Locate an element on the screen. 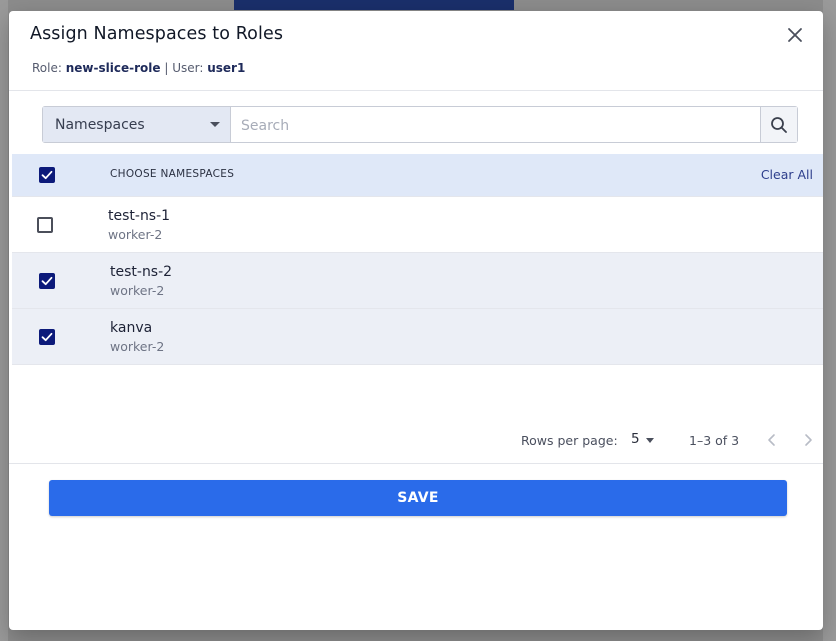 The width and height of the screenshot is (836, 641). filter-select: Namespaces is located at coordinates (137, 124).